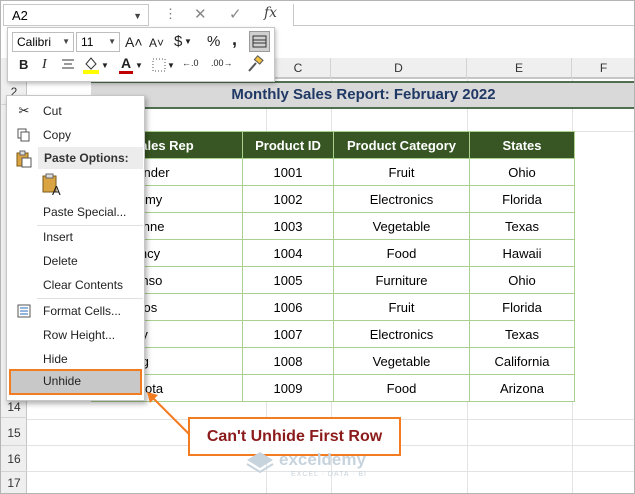 The height and width of the screenshot is (494, 635). Describe the element at coordinates (288, 388) in the screenshot. I see `cell-product-id: 1009` at that location.